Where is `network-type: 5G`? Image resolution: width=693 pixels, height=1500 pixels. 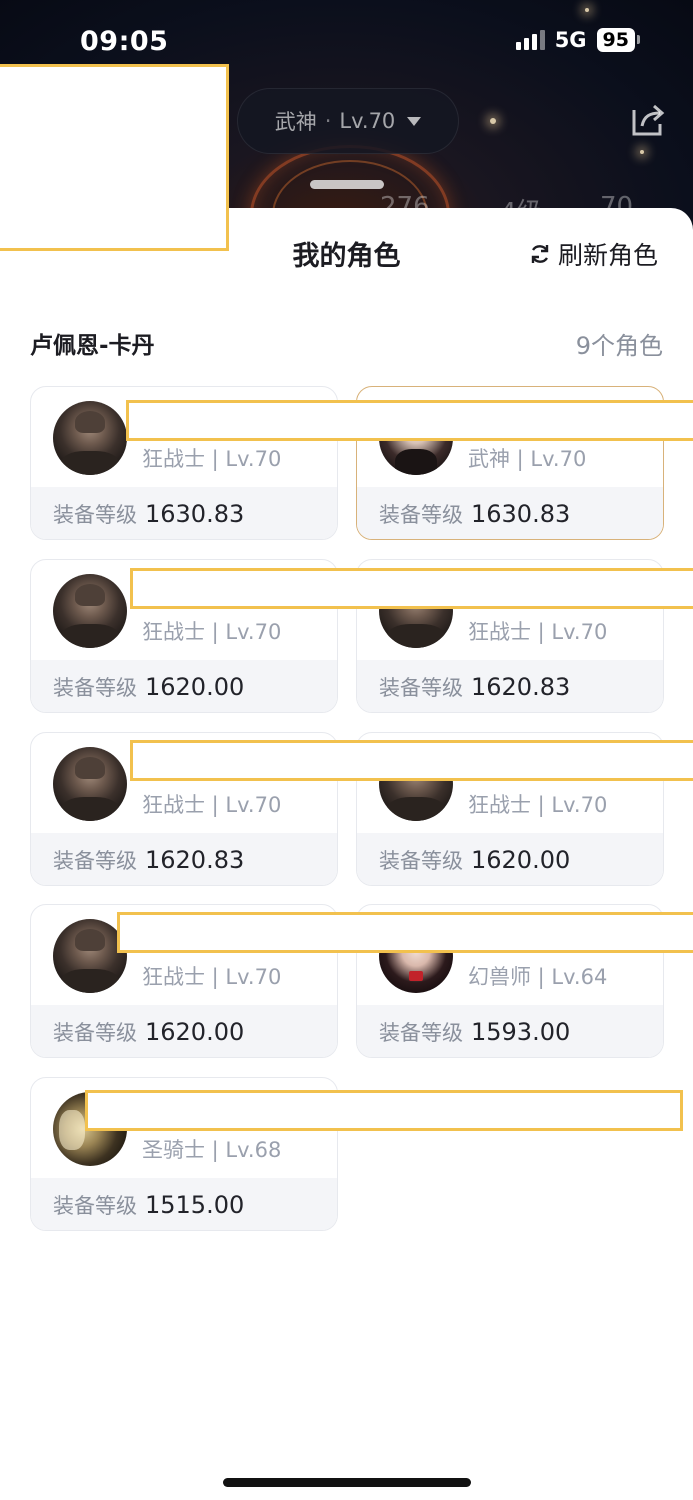 network-type: 5G is located at coordinates (570, 40).